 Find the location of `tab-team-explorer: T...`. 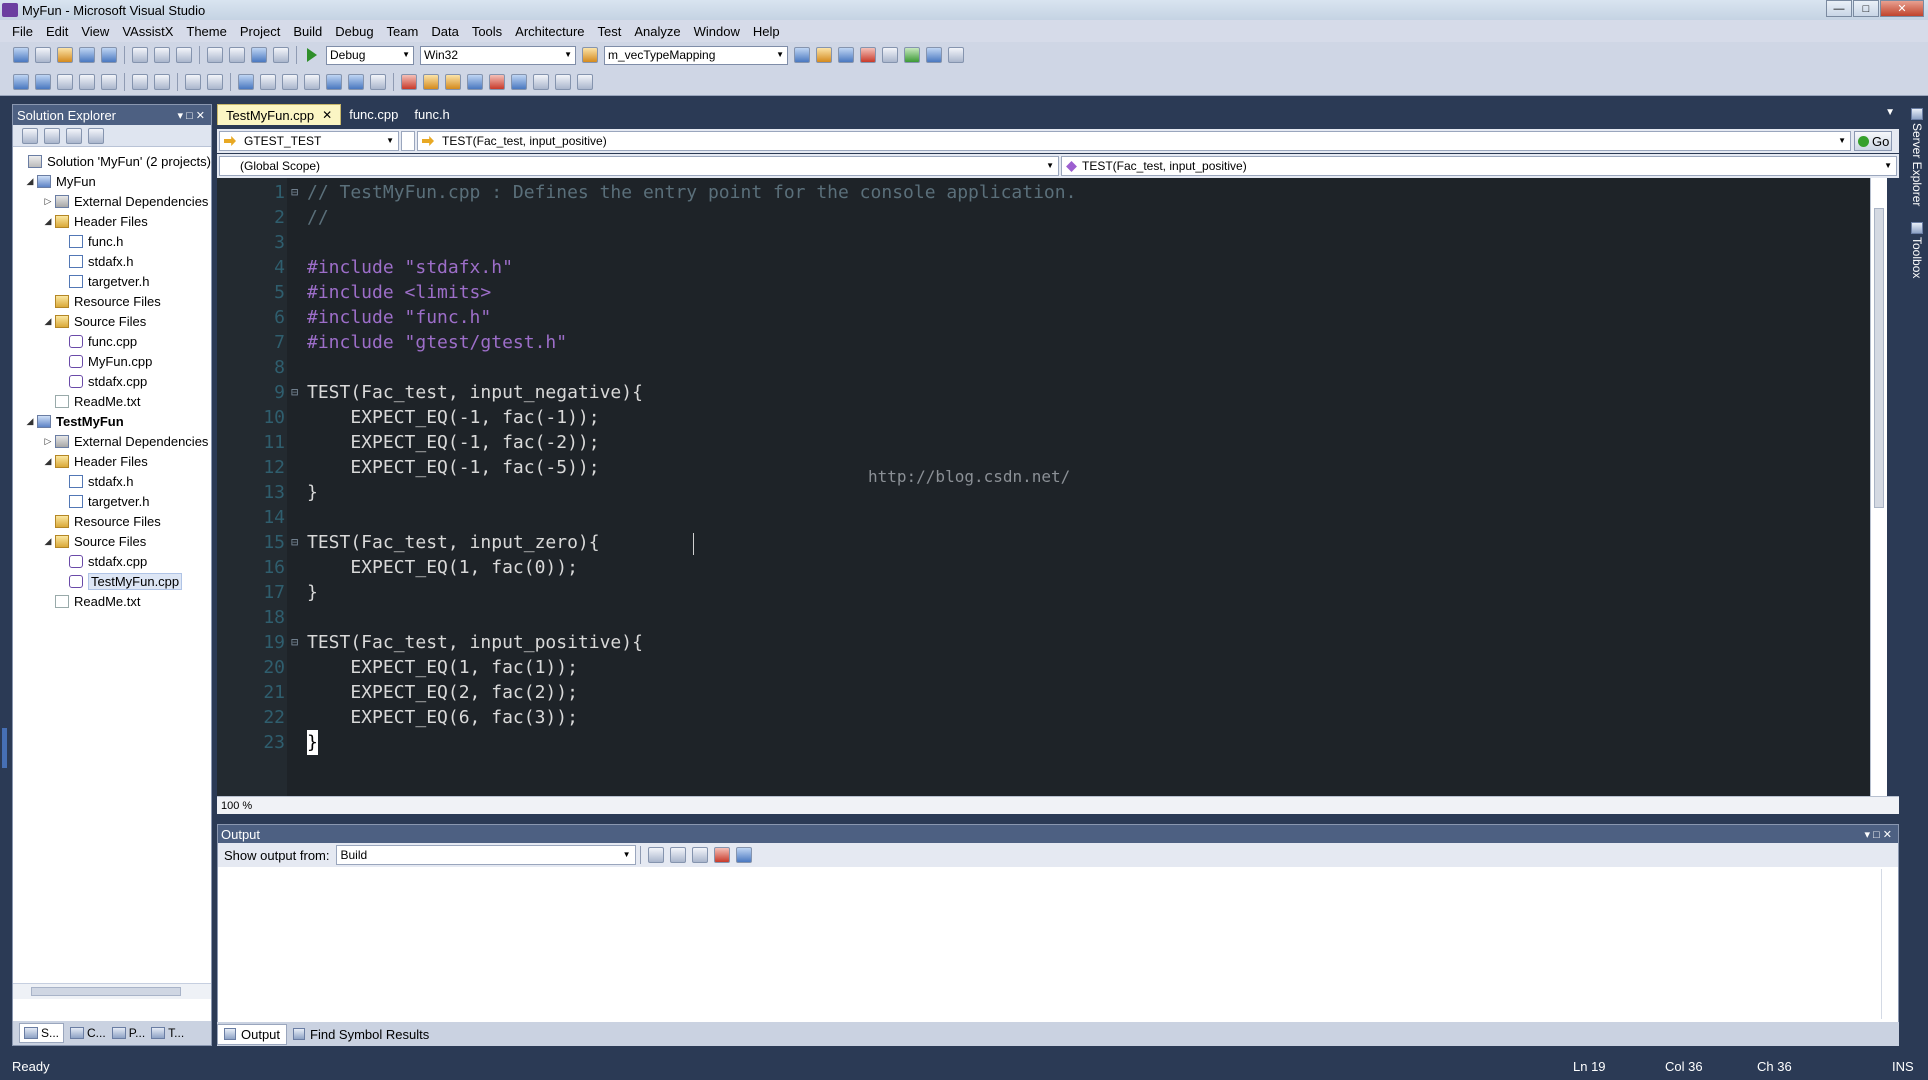

tab-team-explorer: T... is located at coordinates (167, 1033).